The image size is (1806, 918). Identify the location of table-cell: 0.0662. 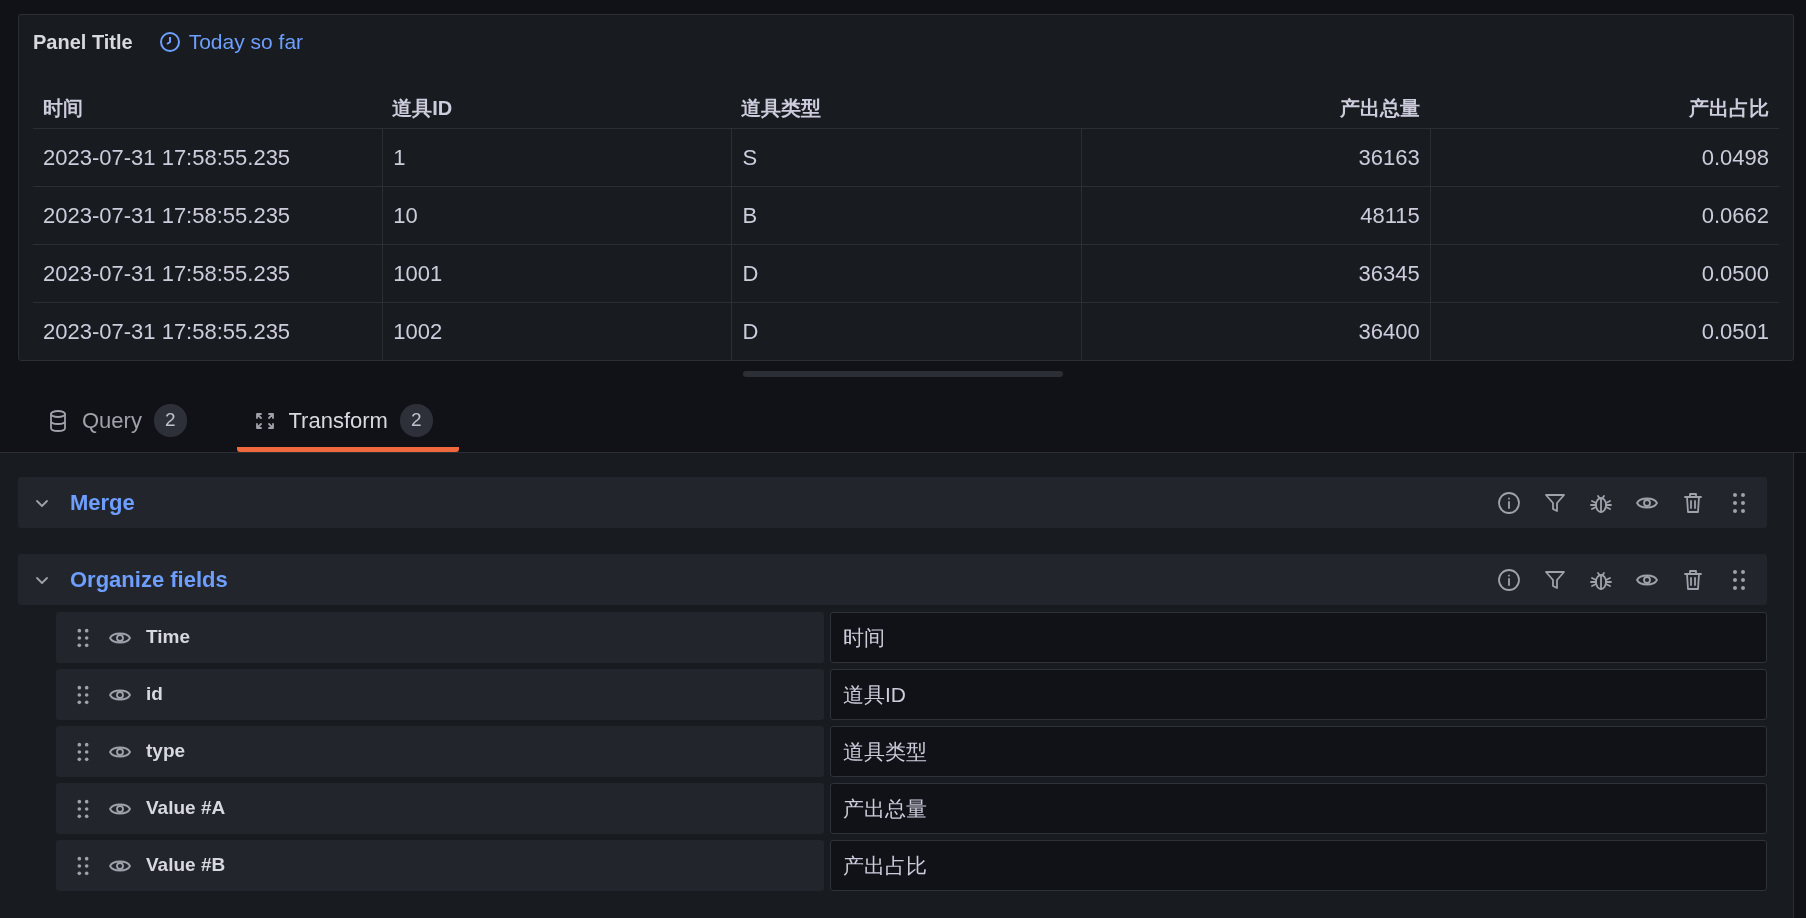
(1604, 216).